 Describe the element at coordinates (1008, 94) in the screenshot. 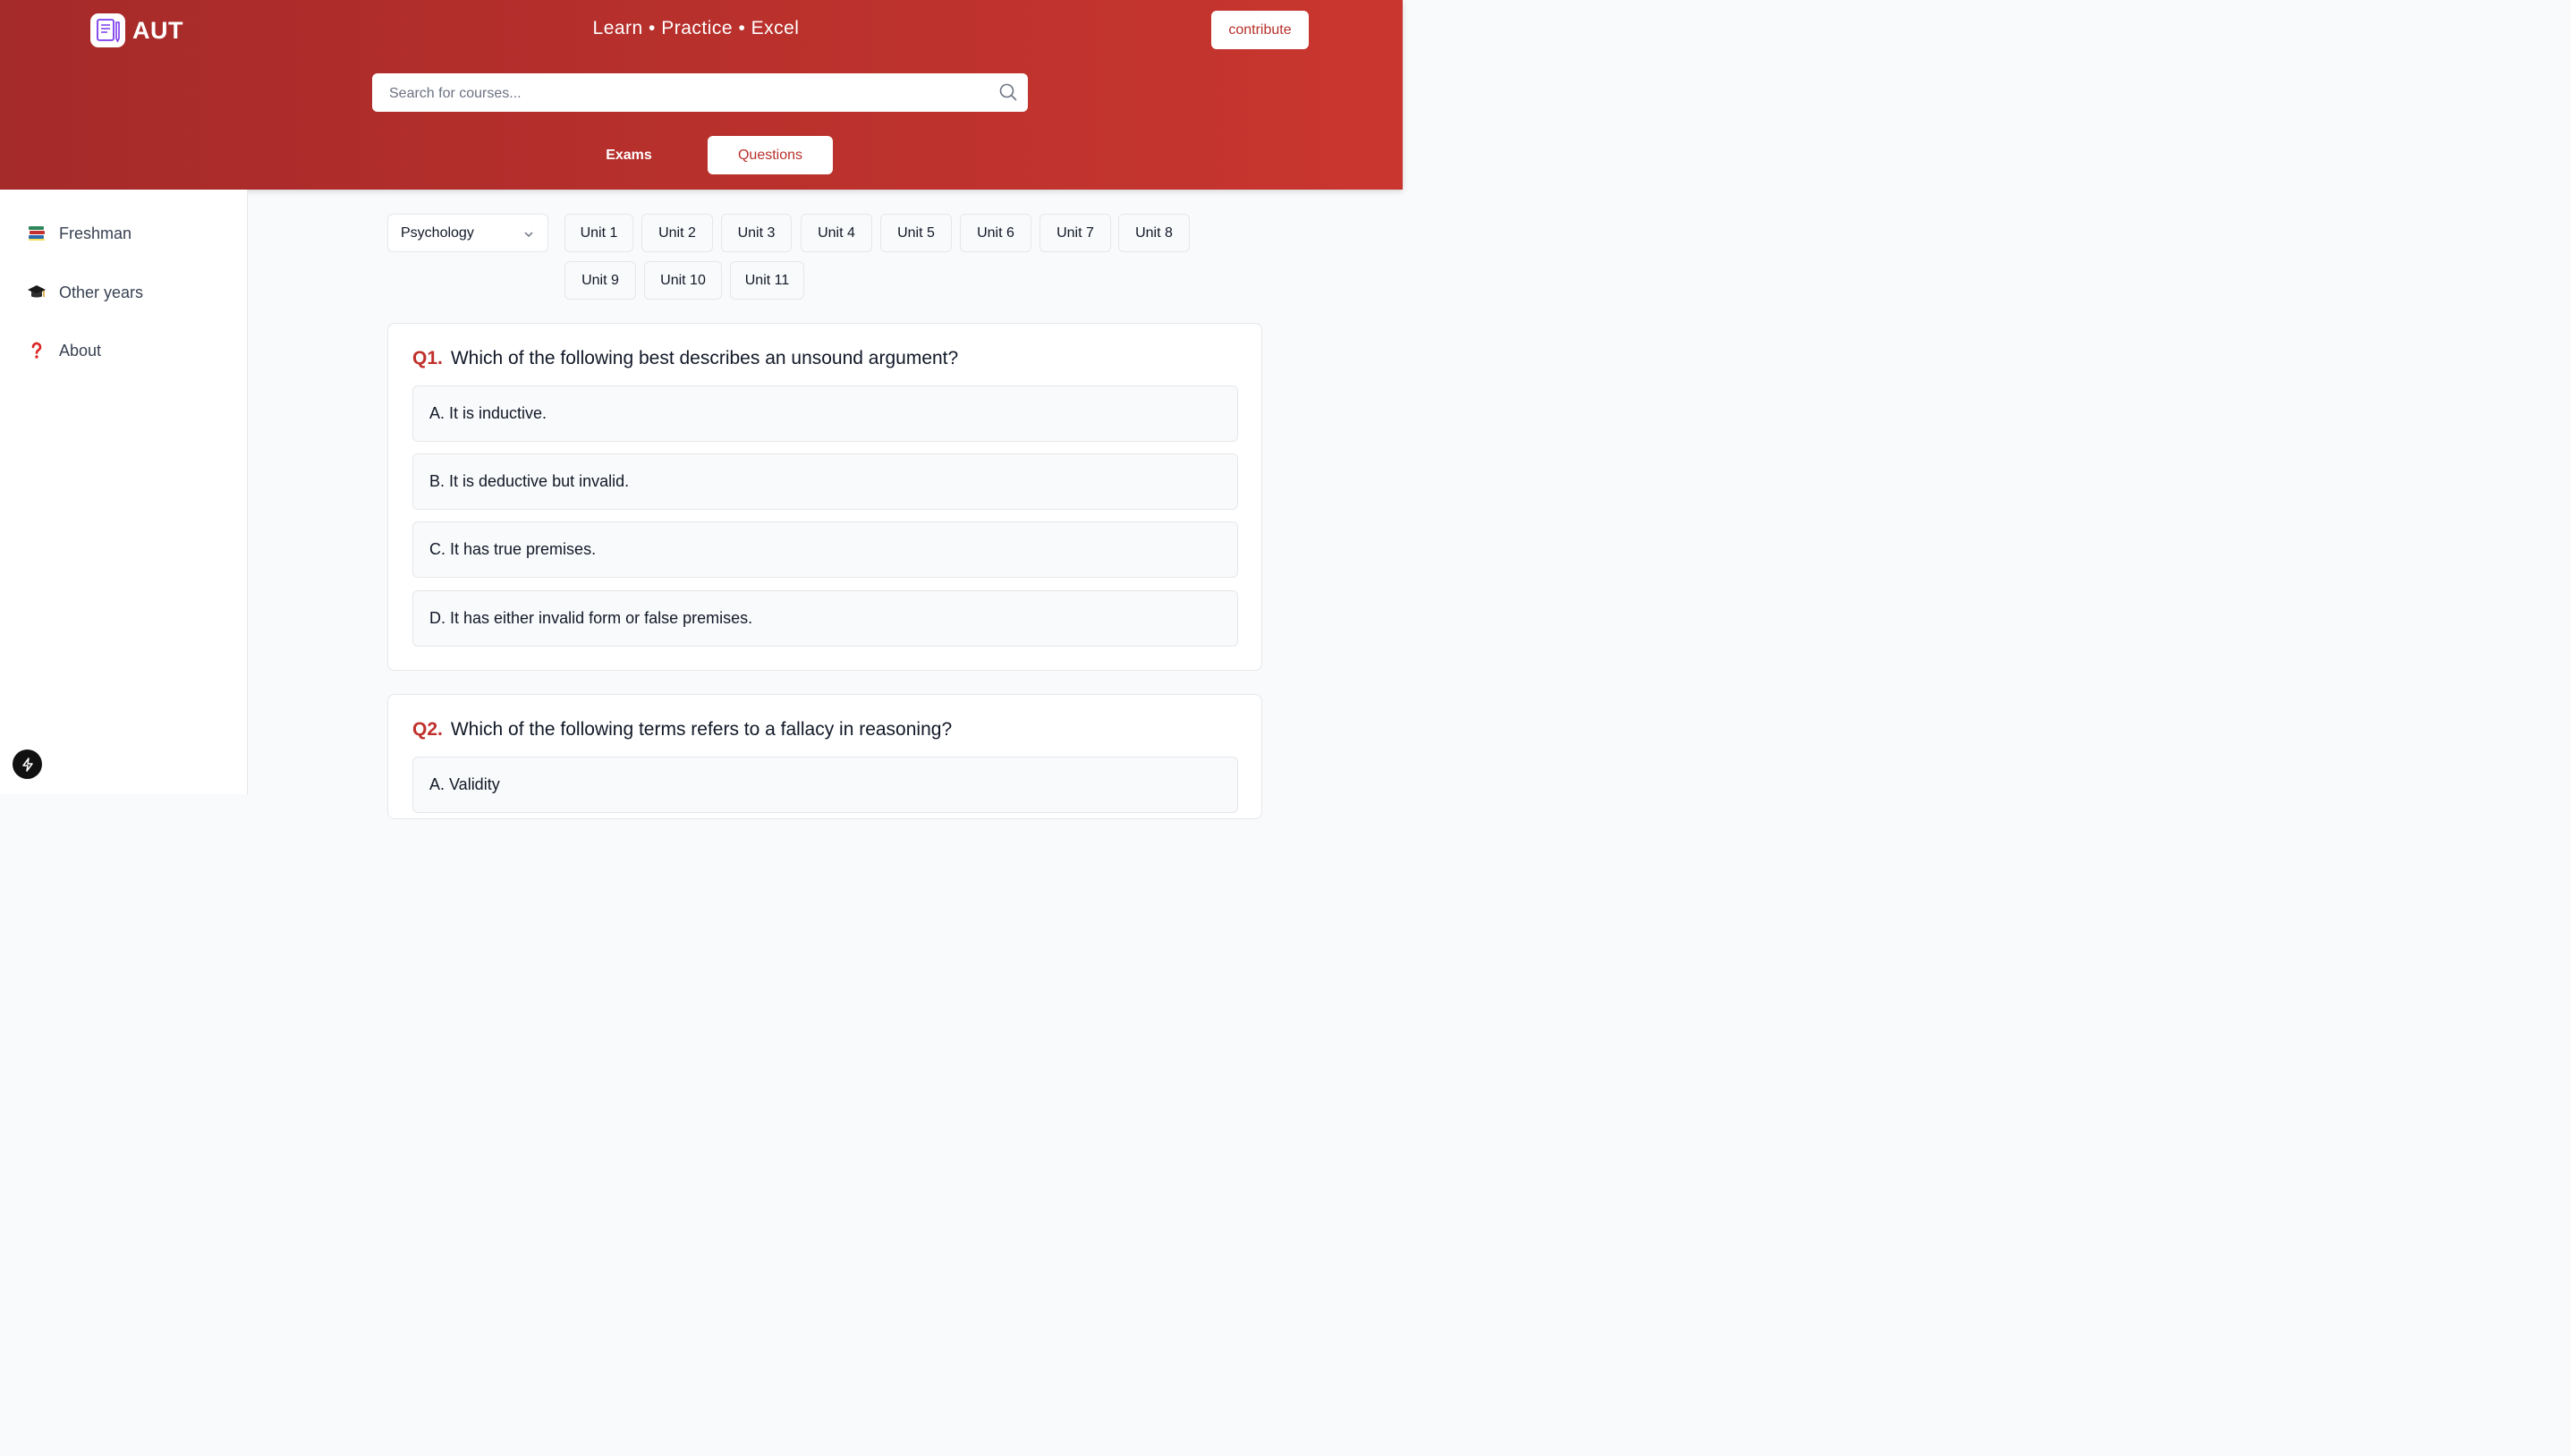

I see `search-icon` at that location.